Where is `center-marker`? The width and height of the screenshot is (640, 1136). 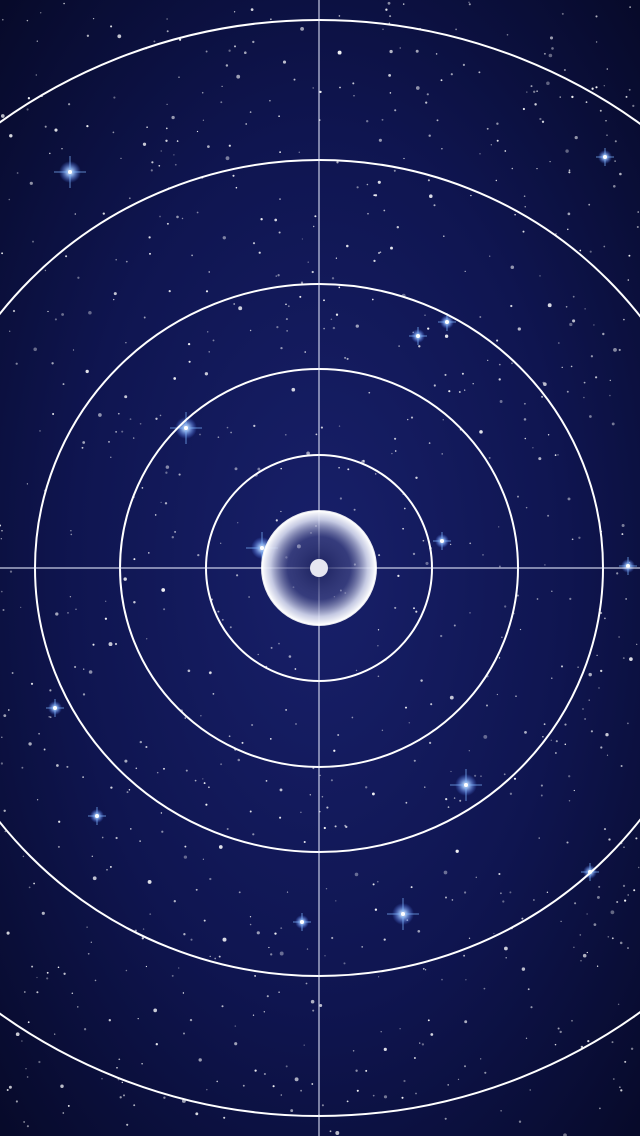 center-marker is located at coordinates (319, 568).